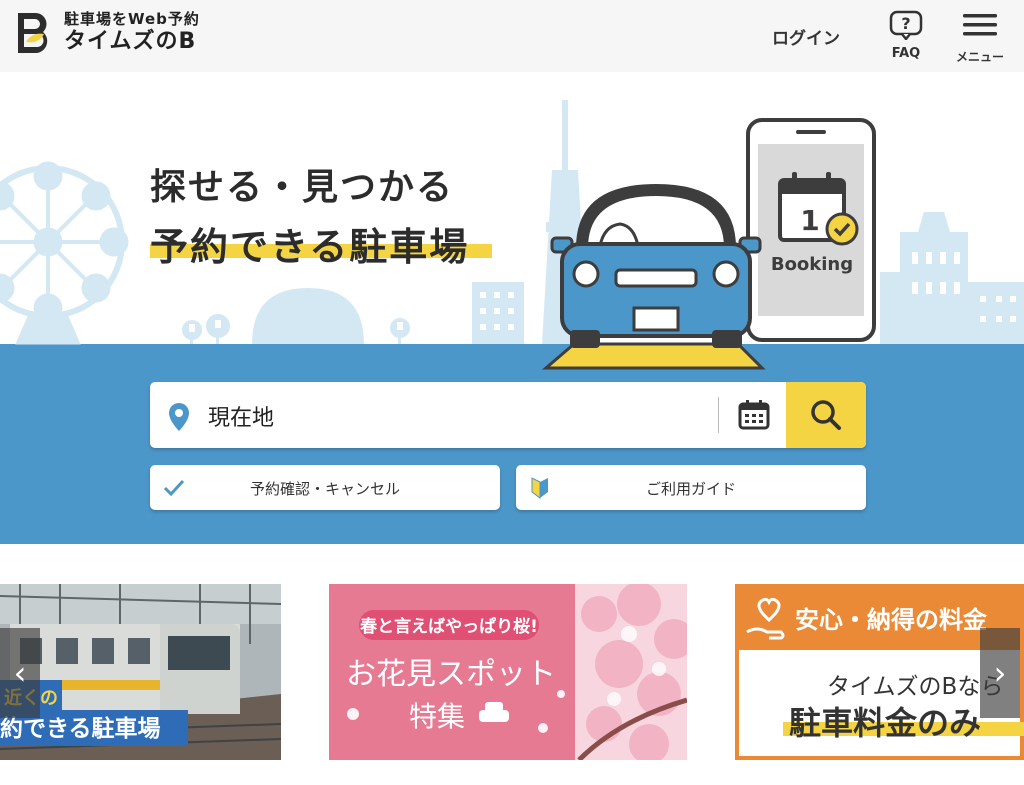 The height and width of the screenshot is (785, 1024). I want to click on carousel-prev-button: ‹, so click(20, 673).